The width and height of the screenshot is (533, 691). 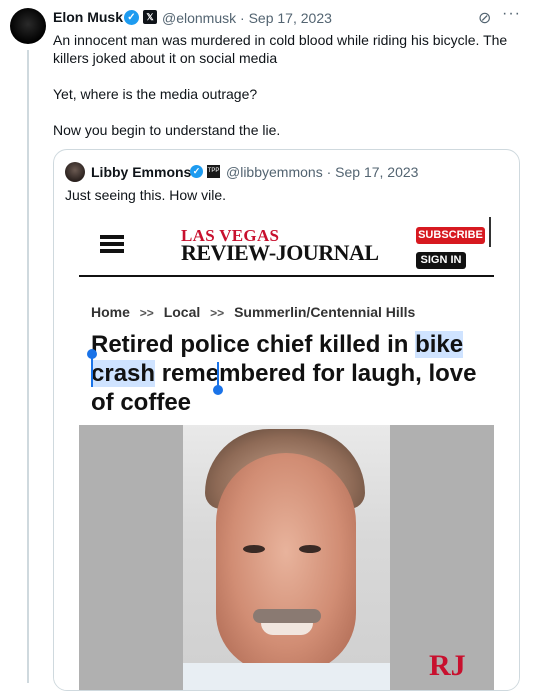 I want to click on breadcrumb-item: Local, so click(x=182, y=312).